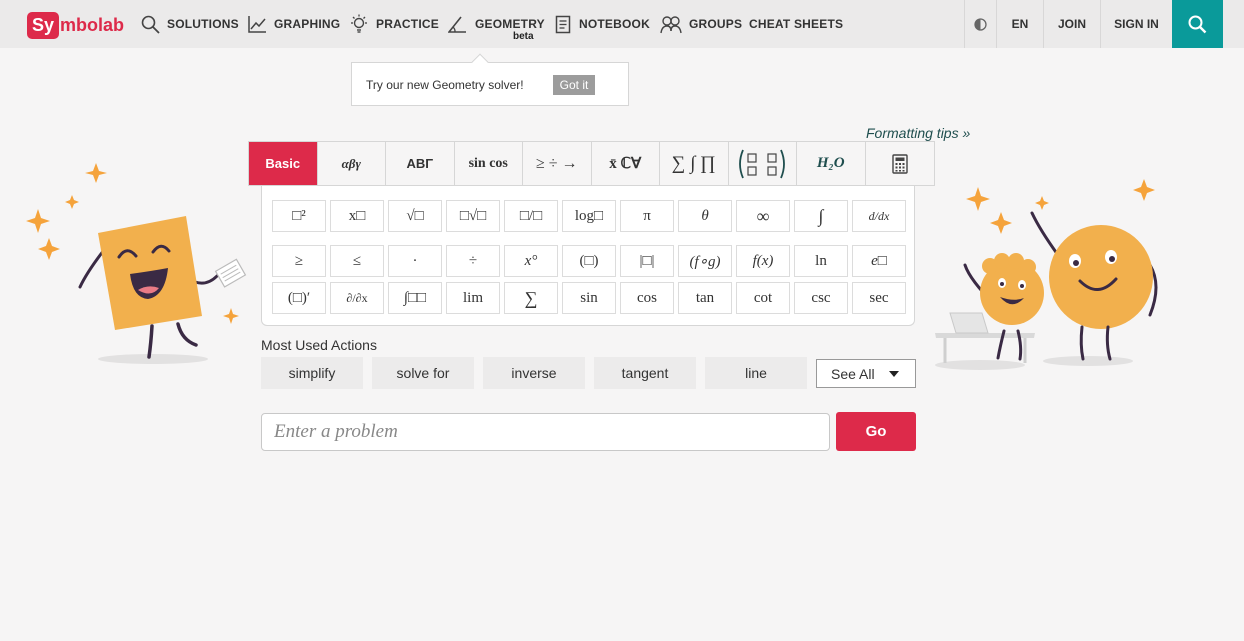  Describe the element at coordinates (473, 298) in the screenshot. I see `key-limit: lim` at that location.